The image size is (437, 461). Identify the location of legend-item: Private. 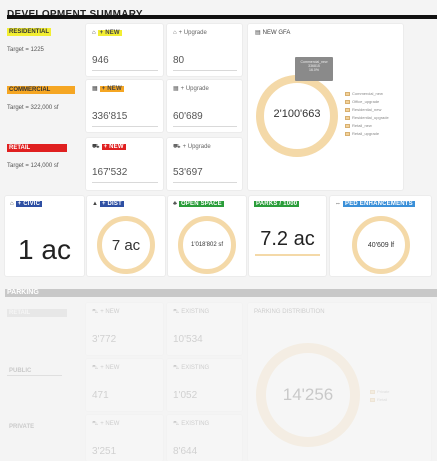
(379, 391).